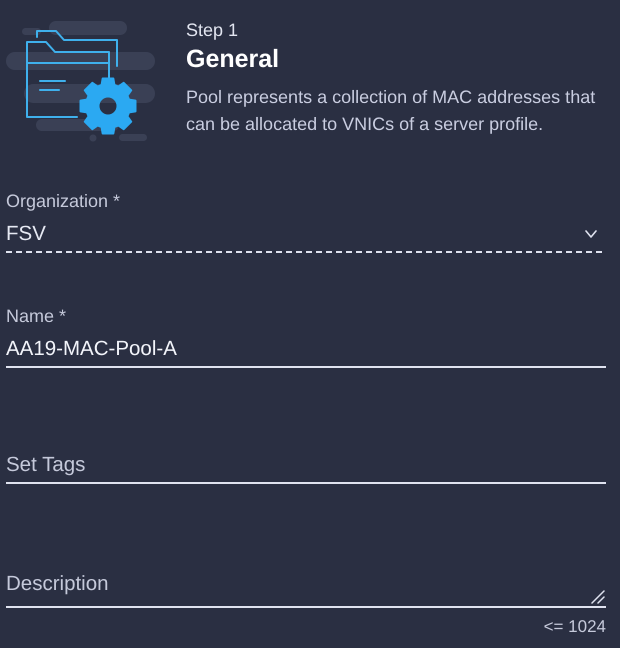  What do you see at coordinates (306, 468) in the screenshot?
I see `text-input: Set Tags` at bounding box center [306, 468].